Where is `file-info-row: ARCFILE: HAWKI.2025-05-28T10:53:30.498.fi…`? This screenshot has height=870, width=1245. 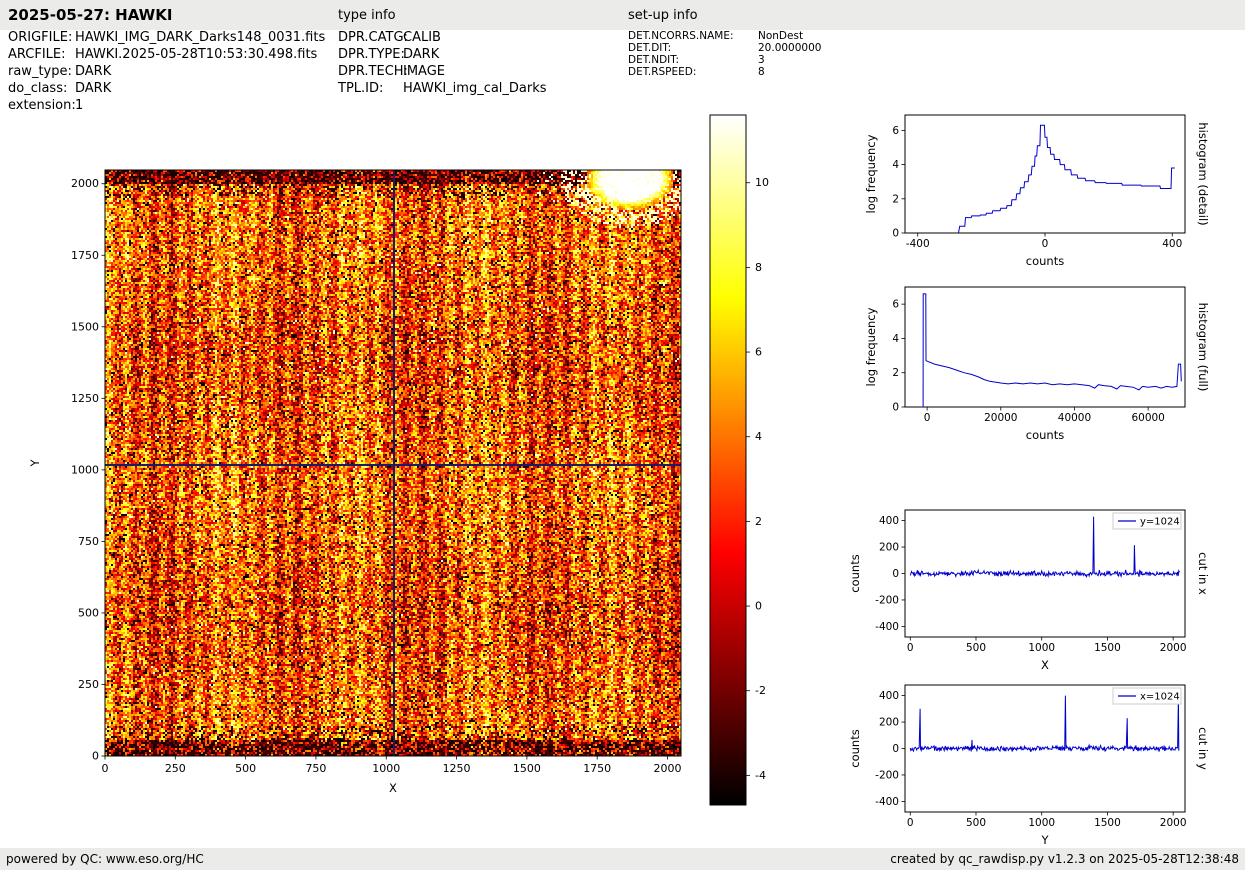 file-info-row: ARCFILE: HAWKI.2025-05-28T10:53:30.498.fi… is located at coordinates (166, 54).